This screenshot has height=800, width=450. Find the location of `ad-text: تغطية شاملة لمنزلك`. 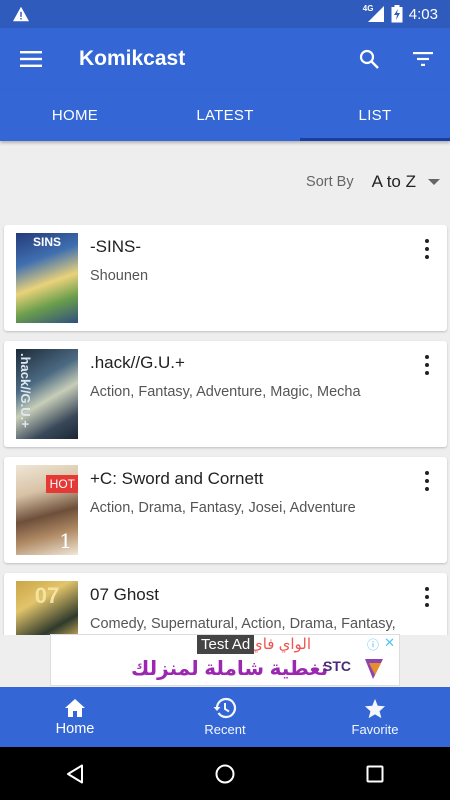

ad-text: تغطية شاملة لمنزلك is located at coordinates (230, 669).